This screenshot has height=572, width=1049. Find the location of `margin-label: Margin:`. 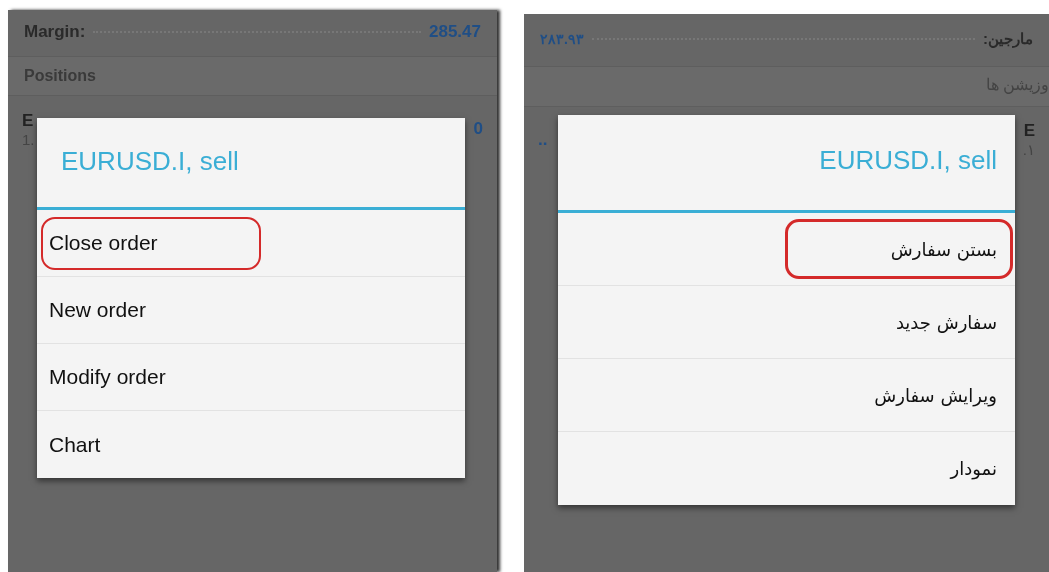

margin-label: Margin: is located at coordinates (55, 32).